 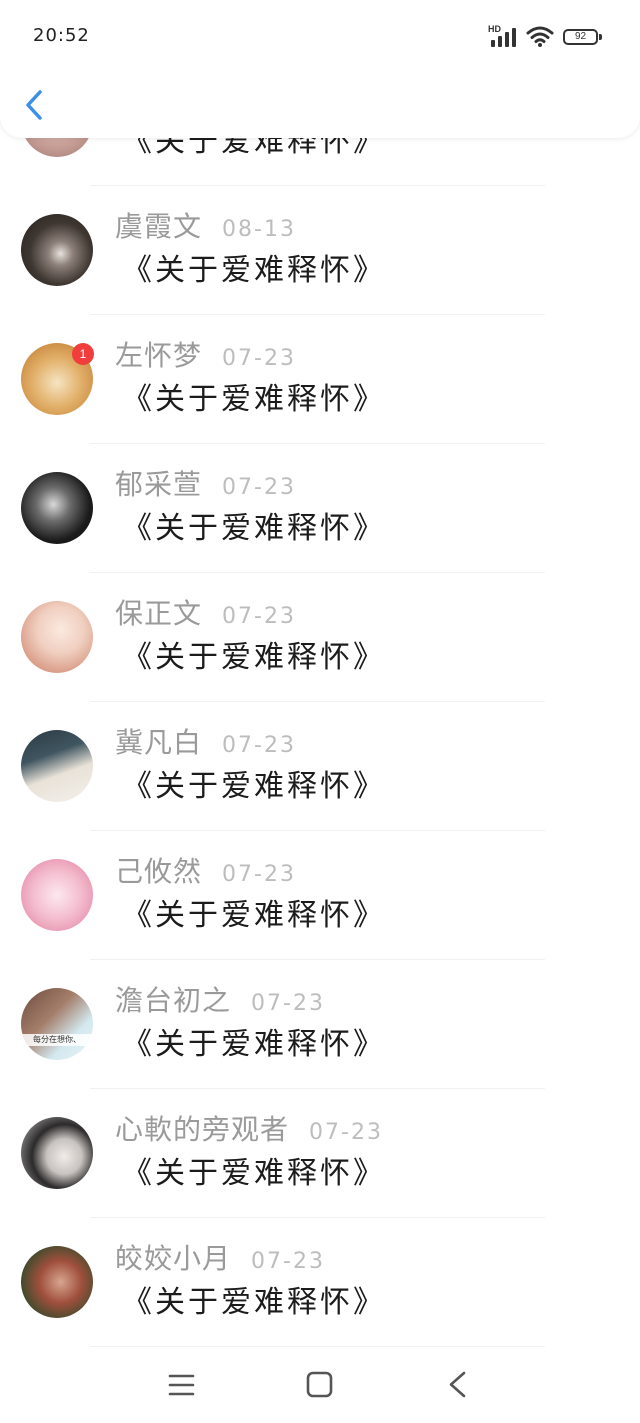 What do you see at coordinates (503, 37) in the screenshot?
I see `signal-icon` at bounding box center [503, 37].